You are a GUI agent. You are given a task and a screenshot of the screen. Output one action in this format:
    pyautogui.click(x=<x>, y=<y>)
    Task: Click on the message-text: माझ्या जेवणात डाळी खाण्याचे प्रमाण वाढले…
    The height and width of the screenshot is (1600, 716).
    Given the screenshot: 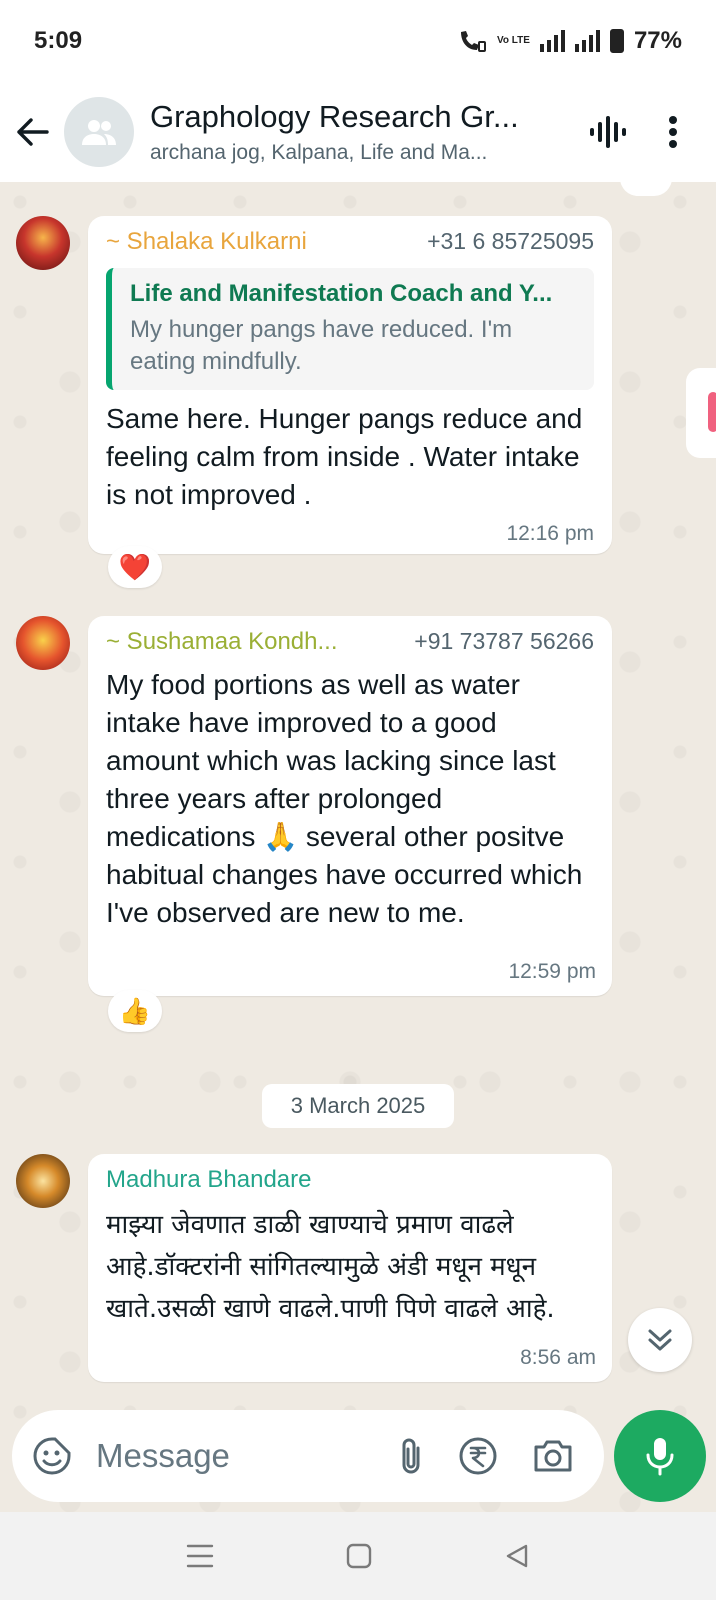 What is the action you would take?
    pyautogui.click(x=330, y=1267)
    